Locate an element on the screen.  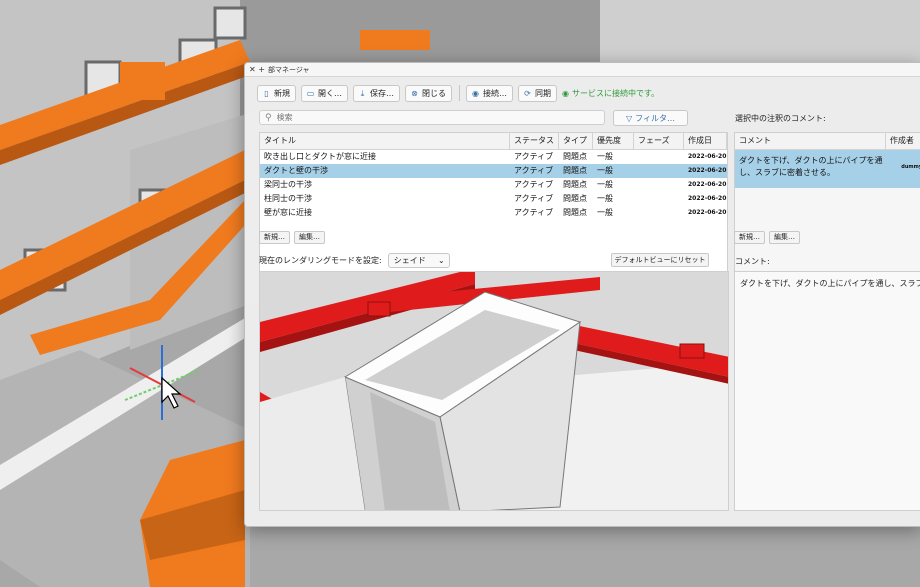
render-mode-select: シェイド ⌄ is located at coordinates (418, 260).